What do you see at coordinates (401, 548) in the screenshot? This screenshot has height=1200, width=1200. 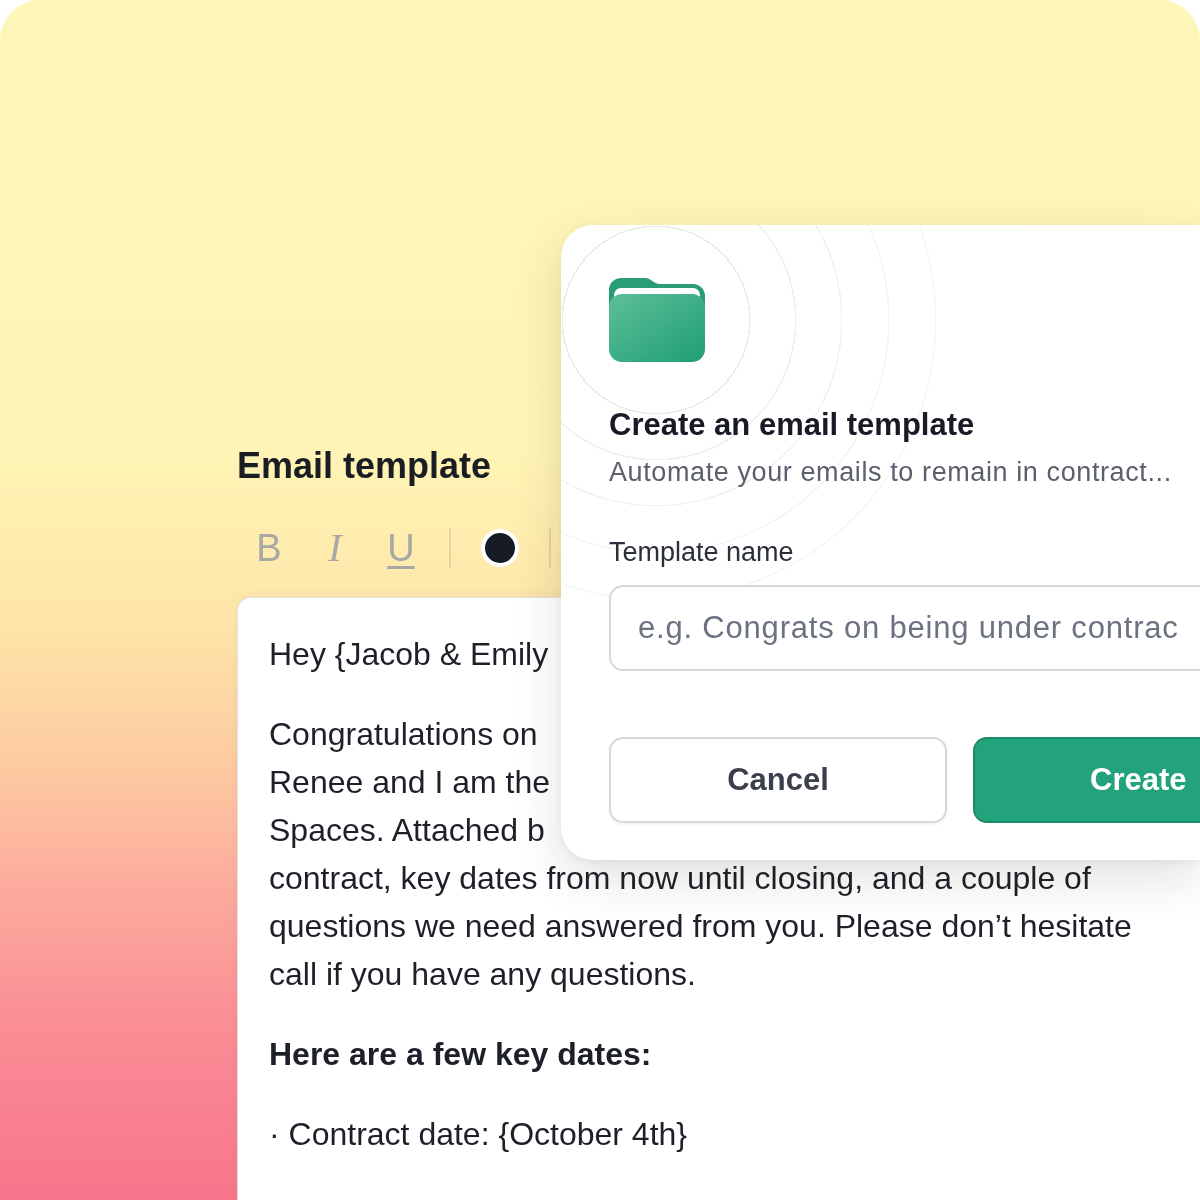 I see `underline-button: U` at bounding box center [401, 548].